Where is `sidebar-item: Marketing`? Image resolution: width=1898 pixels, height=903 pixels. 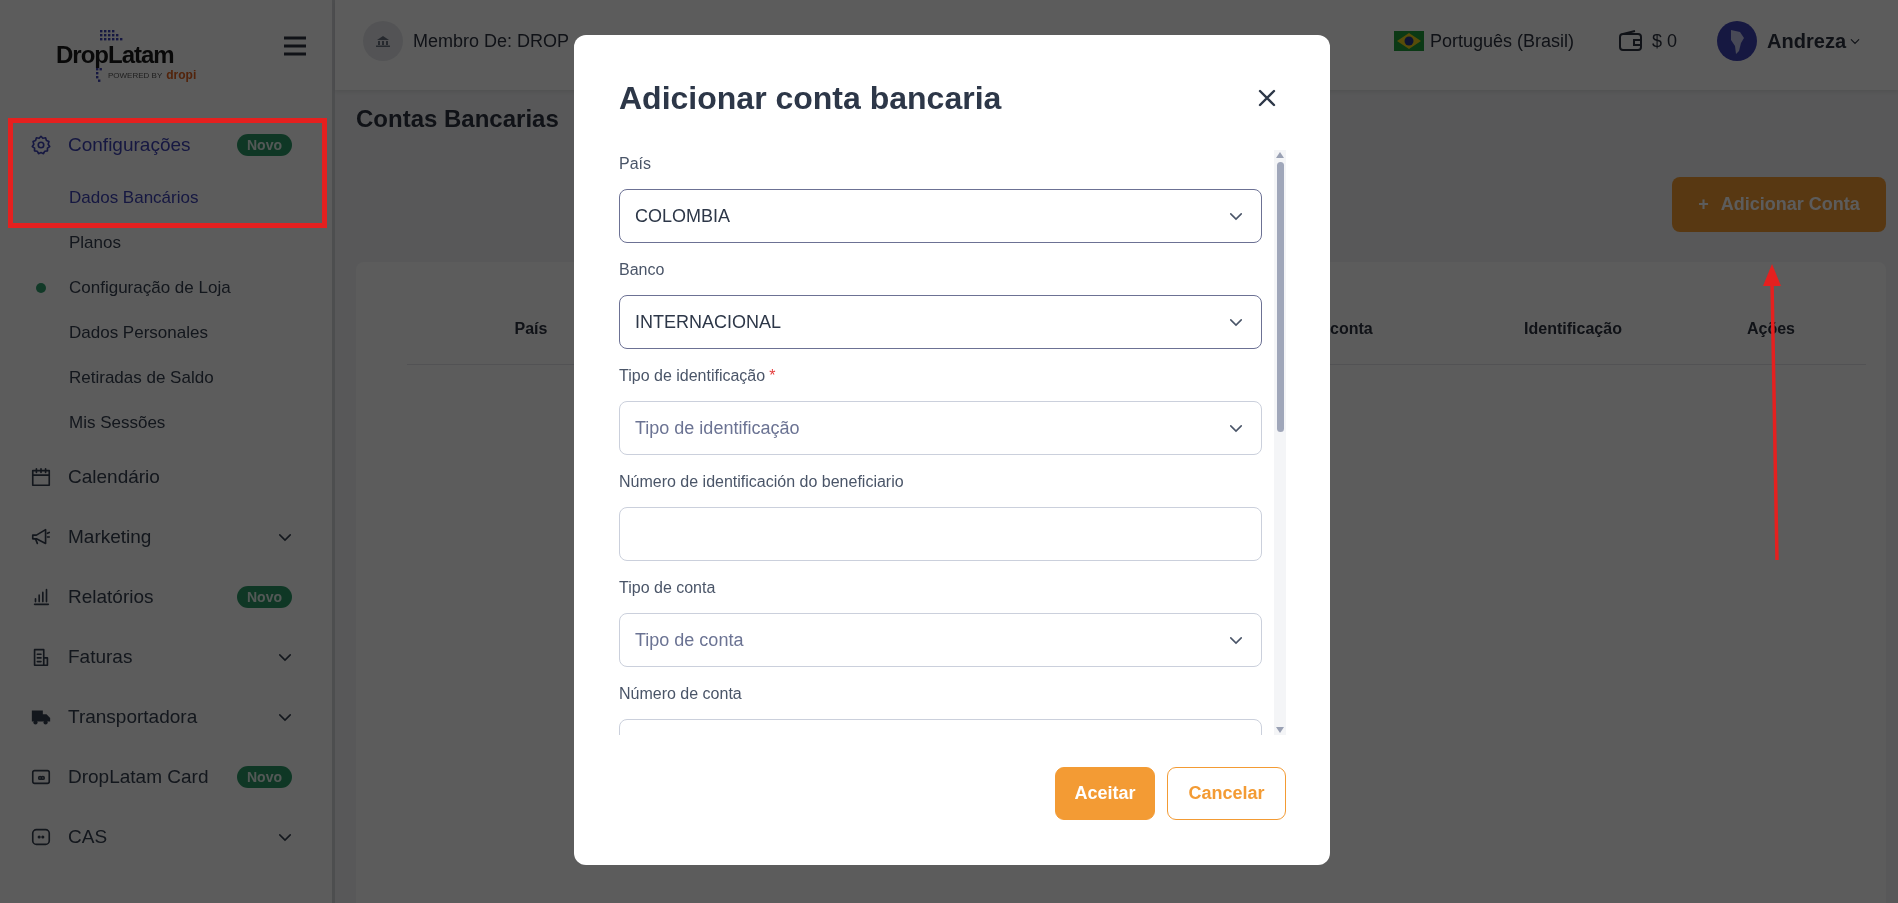
sidebar-item: Marketing is located at coordinates (166, 537).